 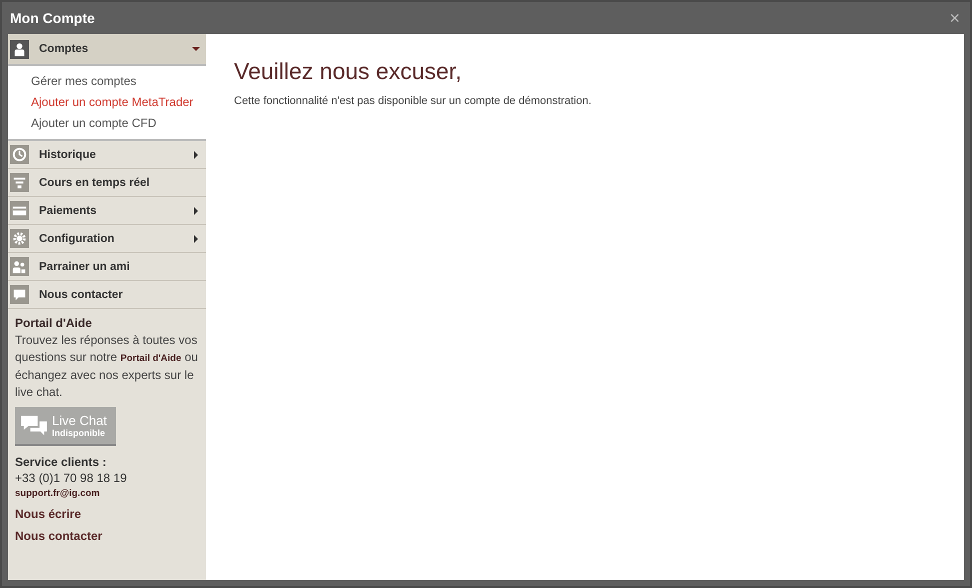 I want to click on history-icon, so click(x=19, y=154).